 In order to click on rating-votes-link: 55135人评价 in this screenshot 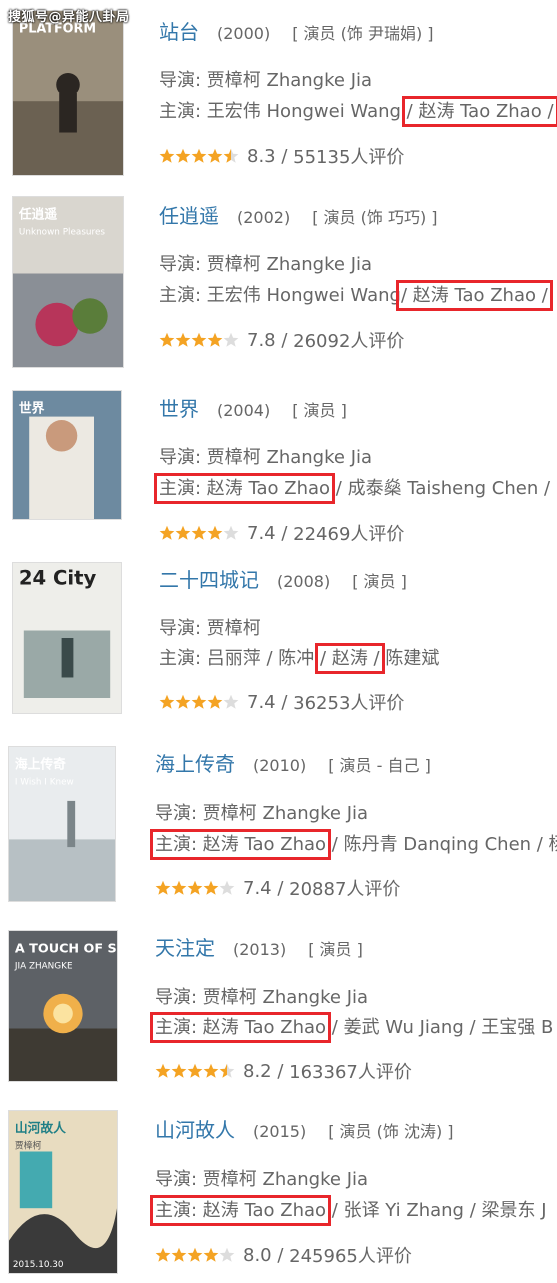, I will do `click(348, 156)`.